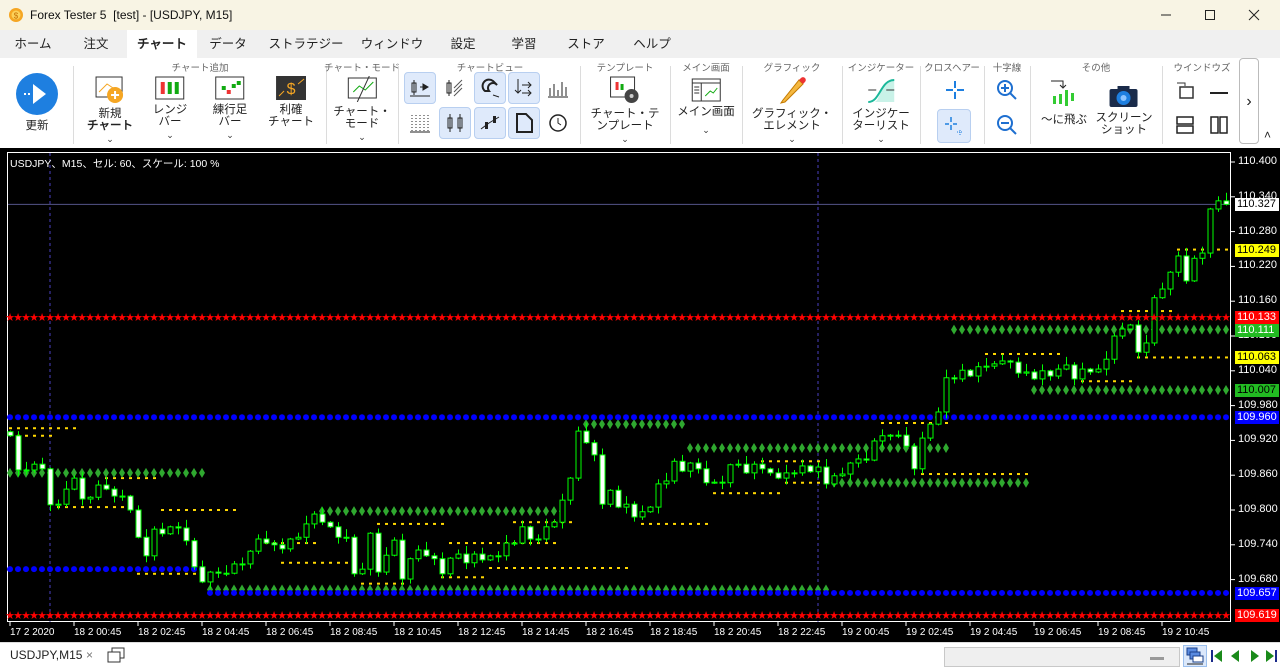  Describe the element at coordinates (1166, 15) in the screenshot. I see `minimize-icon-wrap` at that location.